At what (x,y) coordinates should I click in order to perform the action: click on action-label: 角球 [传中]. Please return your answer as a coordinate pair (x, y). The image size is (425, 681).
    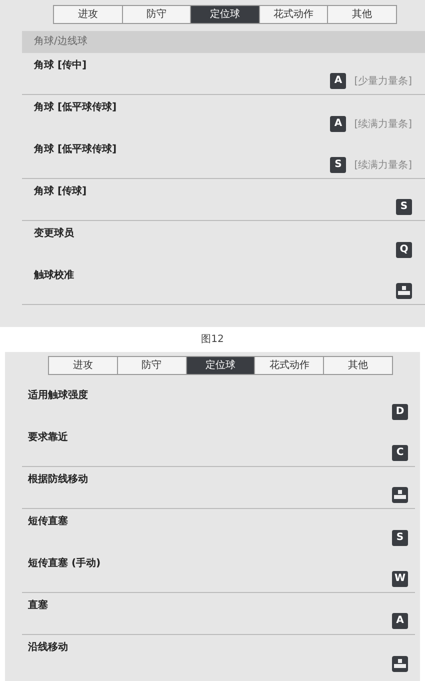
    Looking at the image, I should click on (60, 65).